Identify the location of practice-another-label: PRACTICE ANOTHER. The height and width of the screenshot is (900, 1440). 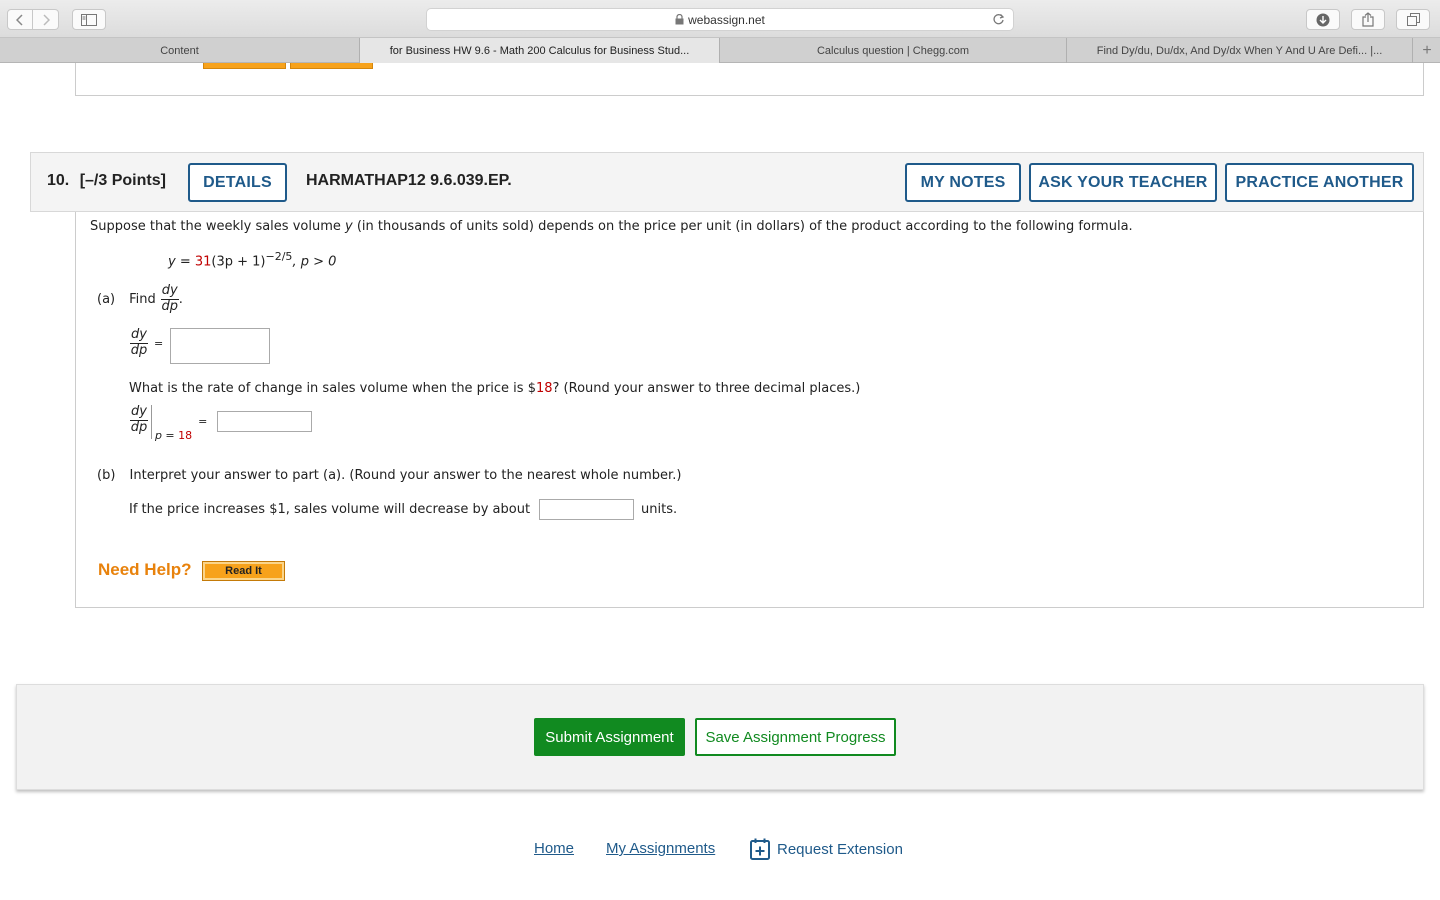
(1319, 182).